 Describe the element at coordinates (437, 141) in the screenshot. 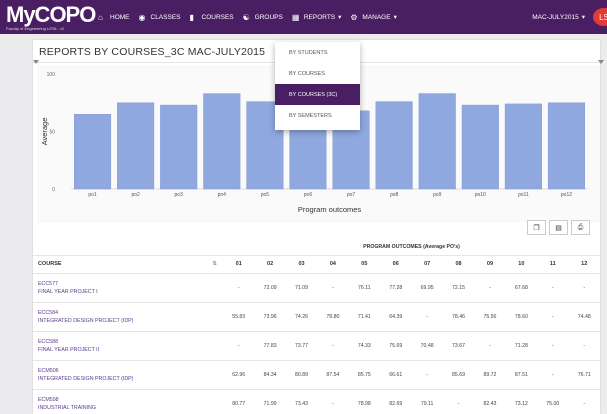

I see `bar-po9` at that location.